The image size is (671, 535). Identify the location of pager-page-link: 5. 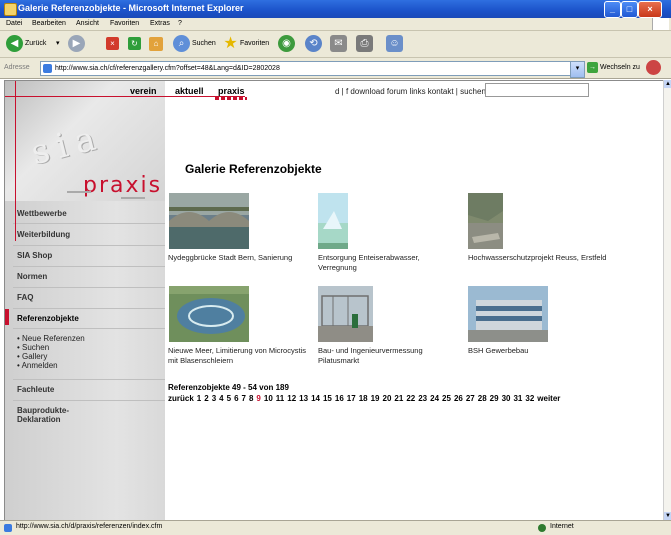
(229, 398).